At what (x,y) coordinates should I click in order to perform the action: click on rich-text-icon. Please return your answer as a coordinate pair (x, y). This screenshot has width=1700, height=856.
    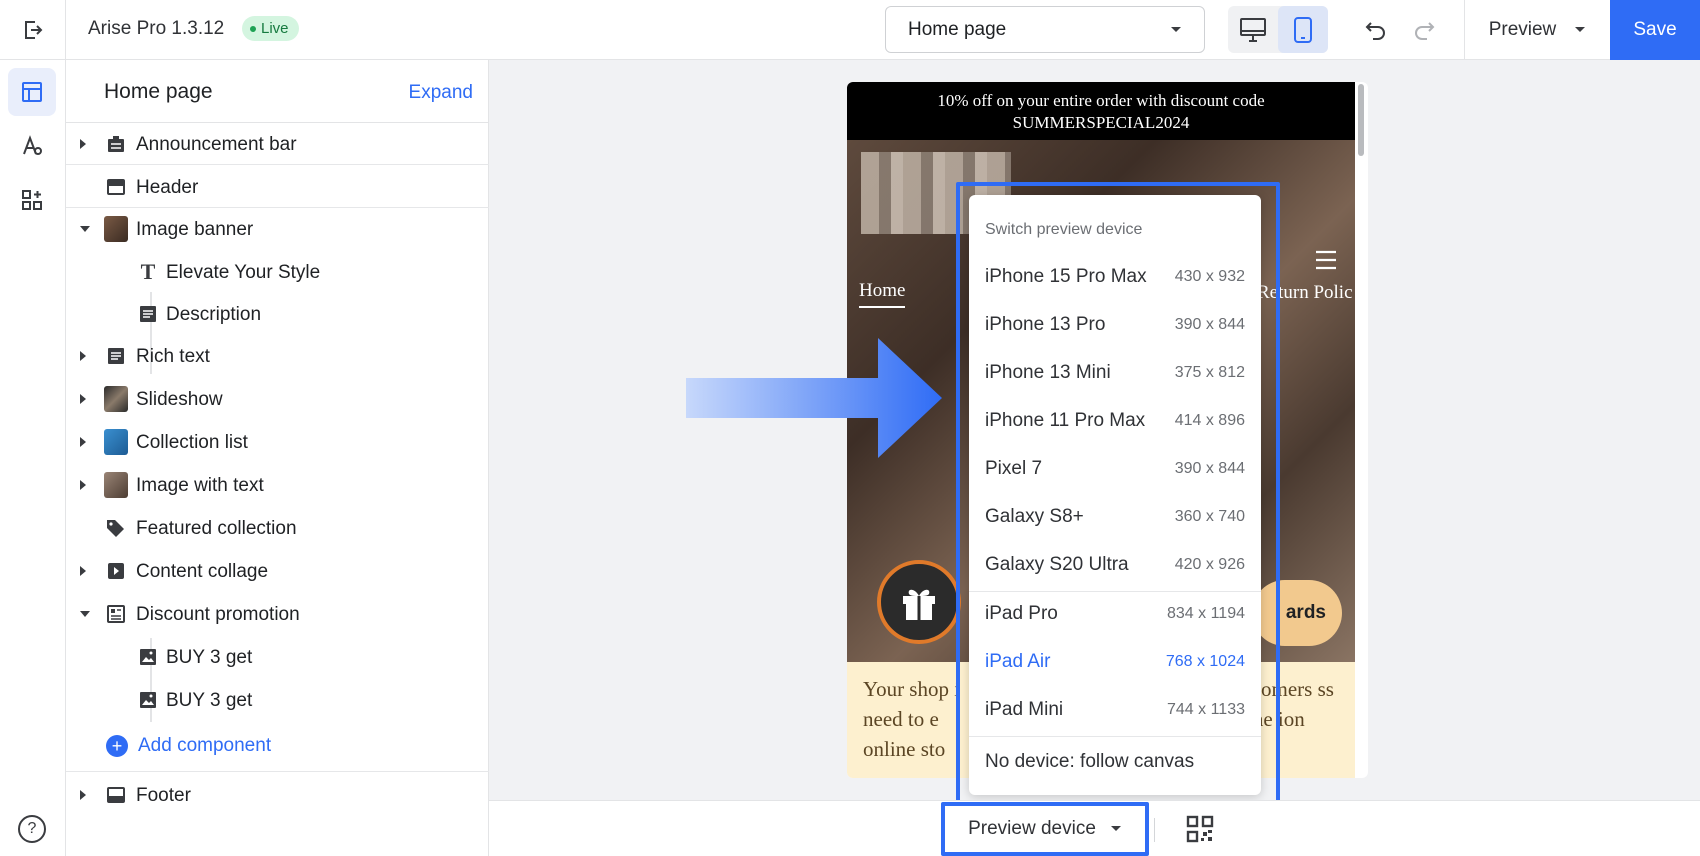
    Looking at the image, I should click on (116, 356).